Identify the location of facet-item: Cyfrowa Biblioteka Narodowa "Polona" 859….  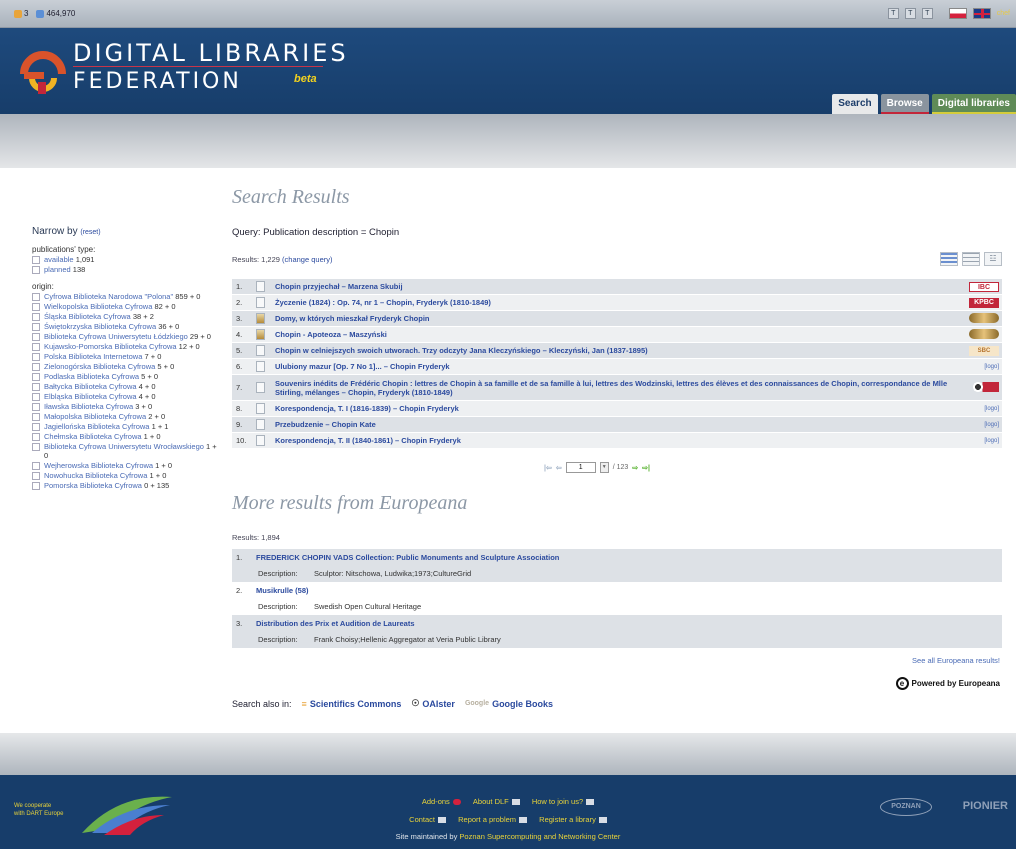
(124, 296).